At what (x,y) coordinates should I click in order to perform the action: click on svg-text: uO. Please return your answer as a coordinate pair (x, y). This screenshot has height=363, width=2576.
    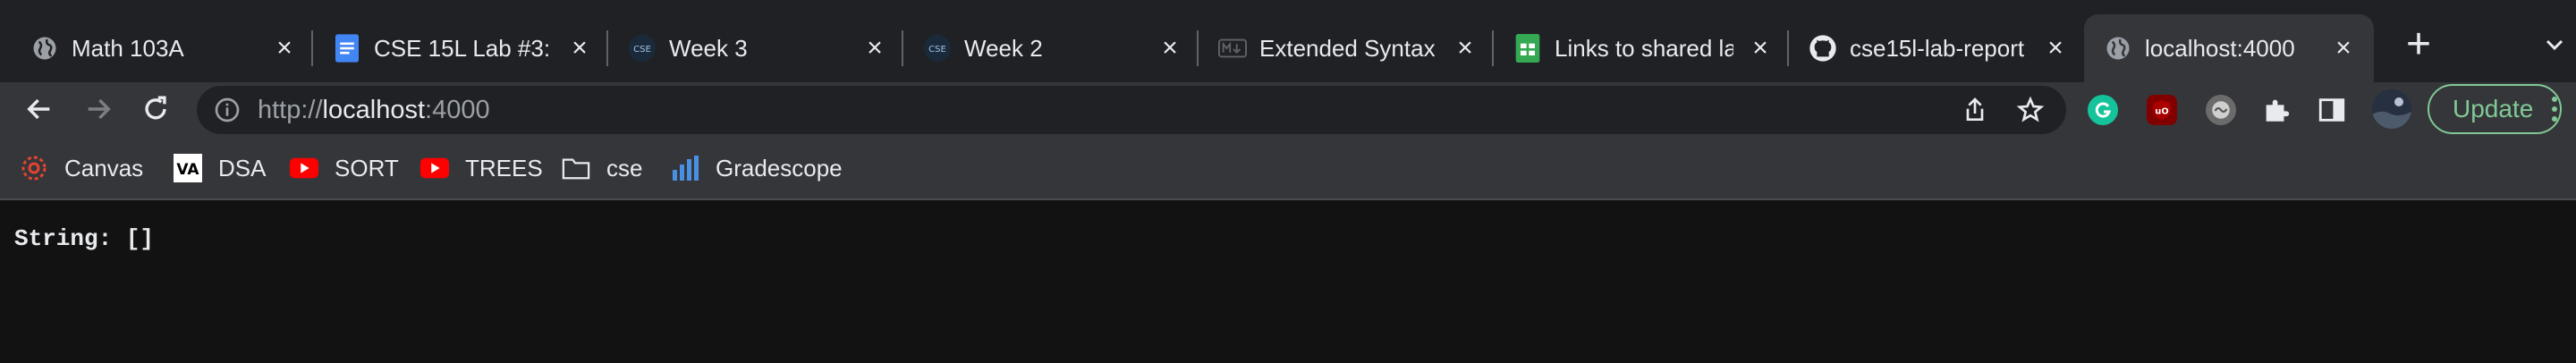
    Looking at the image, I should click on (2161, 111).